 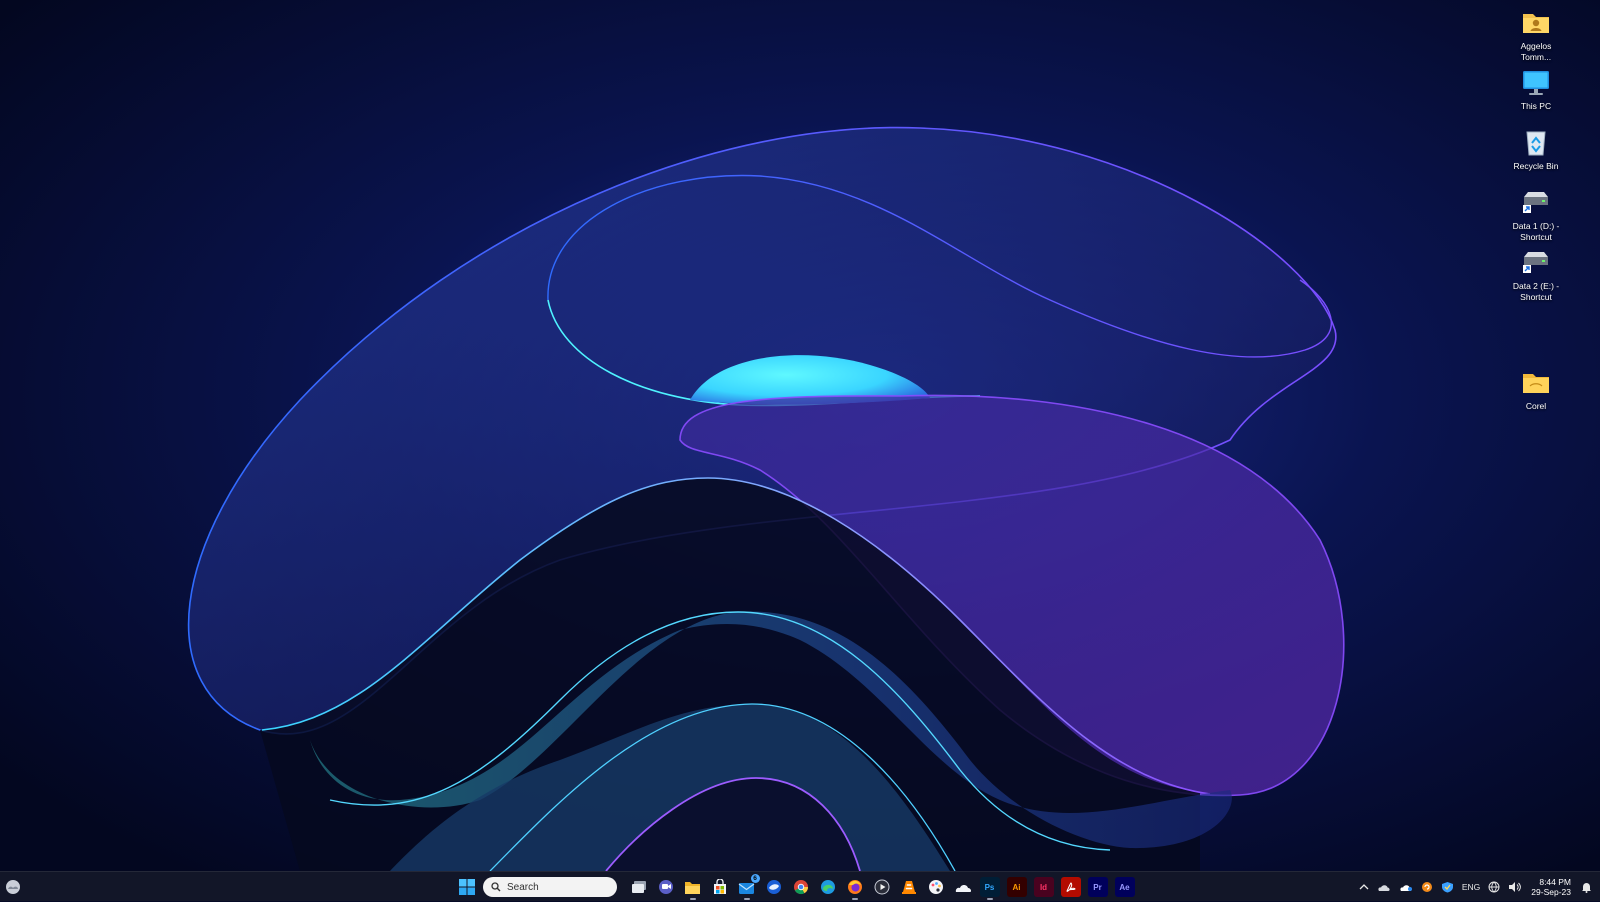 I want to click on desktop-icon-this-pc: This PC, so click(x=1536, y=89).